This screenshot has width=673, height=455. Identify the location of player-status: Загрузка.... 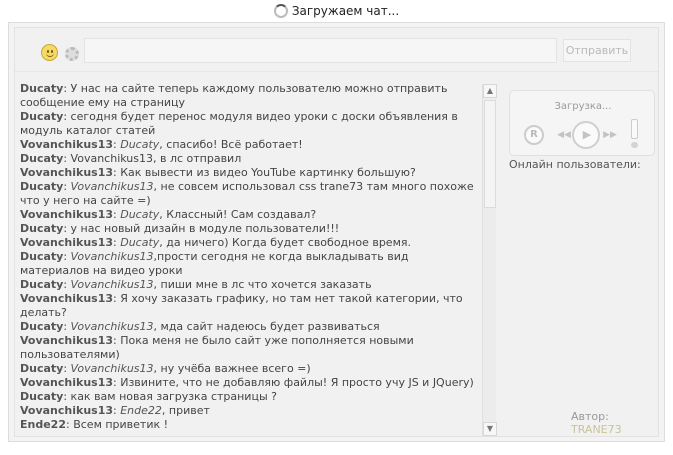
(583, 106).